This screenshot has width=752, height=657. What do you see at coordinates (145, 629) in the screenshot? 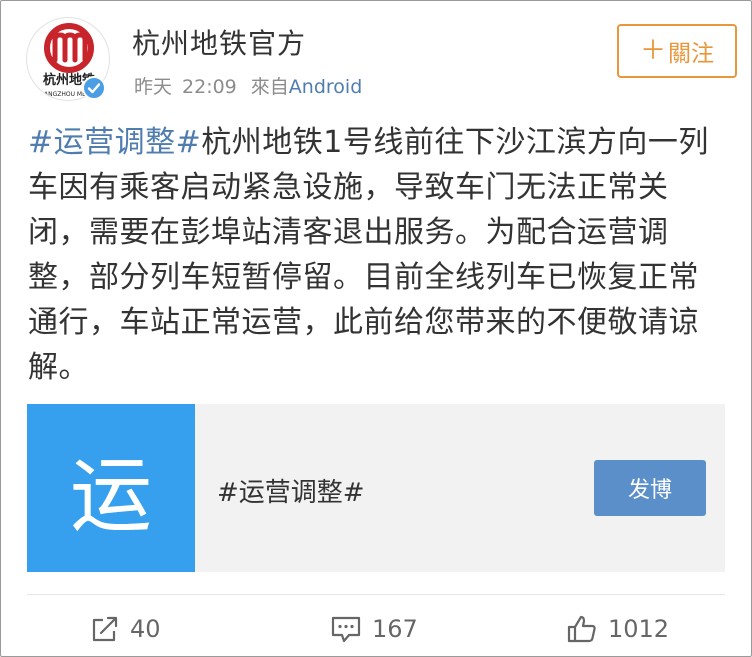
I see `repost-count: 40` at bounding box center [145, 629].